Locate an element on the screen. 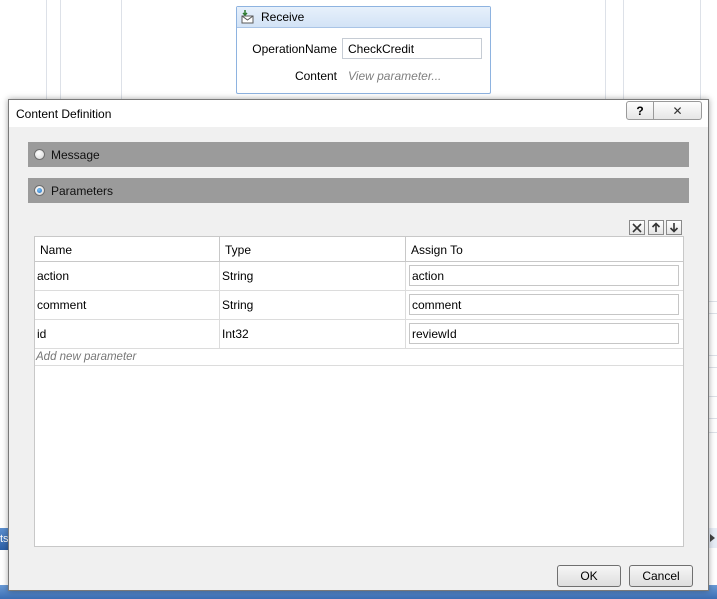 This screenshot has width=717, height=599. help-icon: ? is located at coordinates (640, 110).